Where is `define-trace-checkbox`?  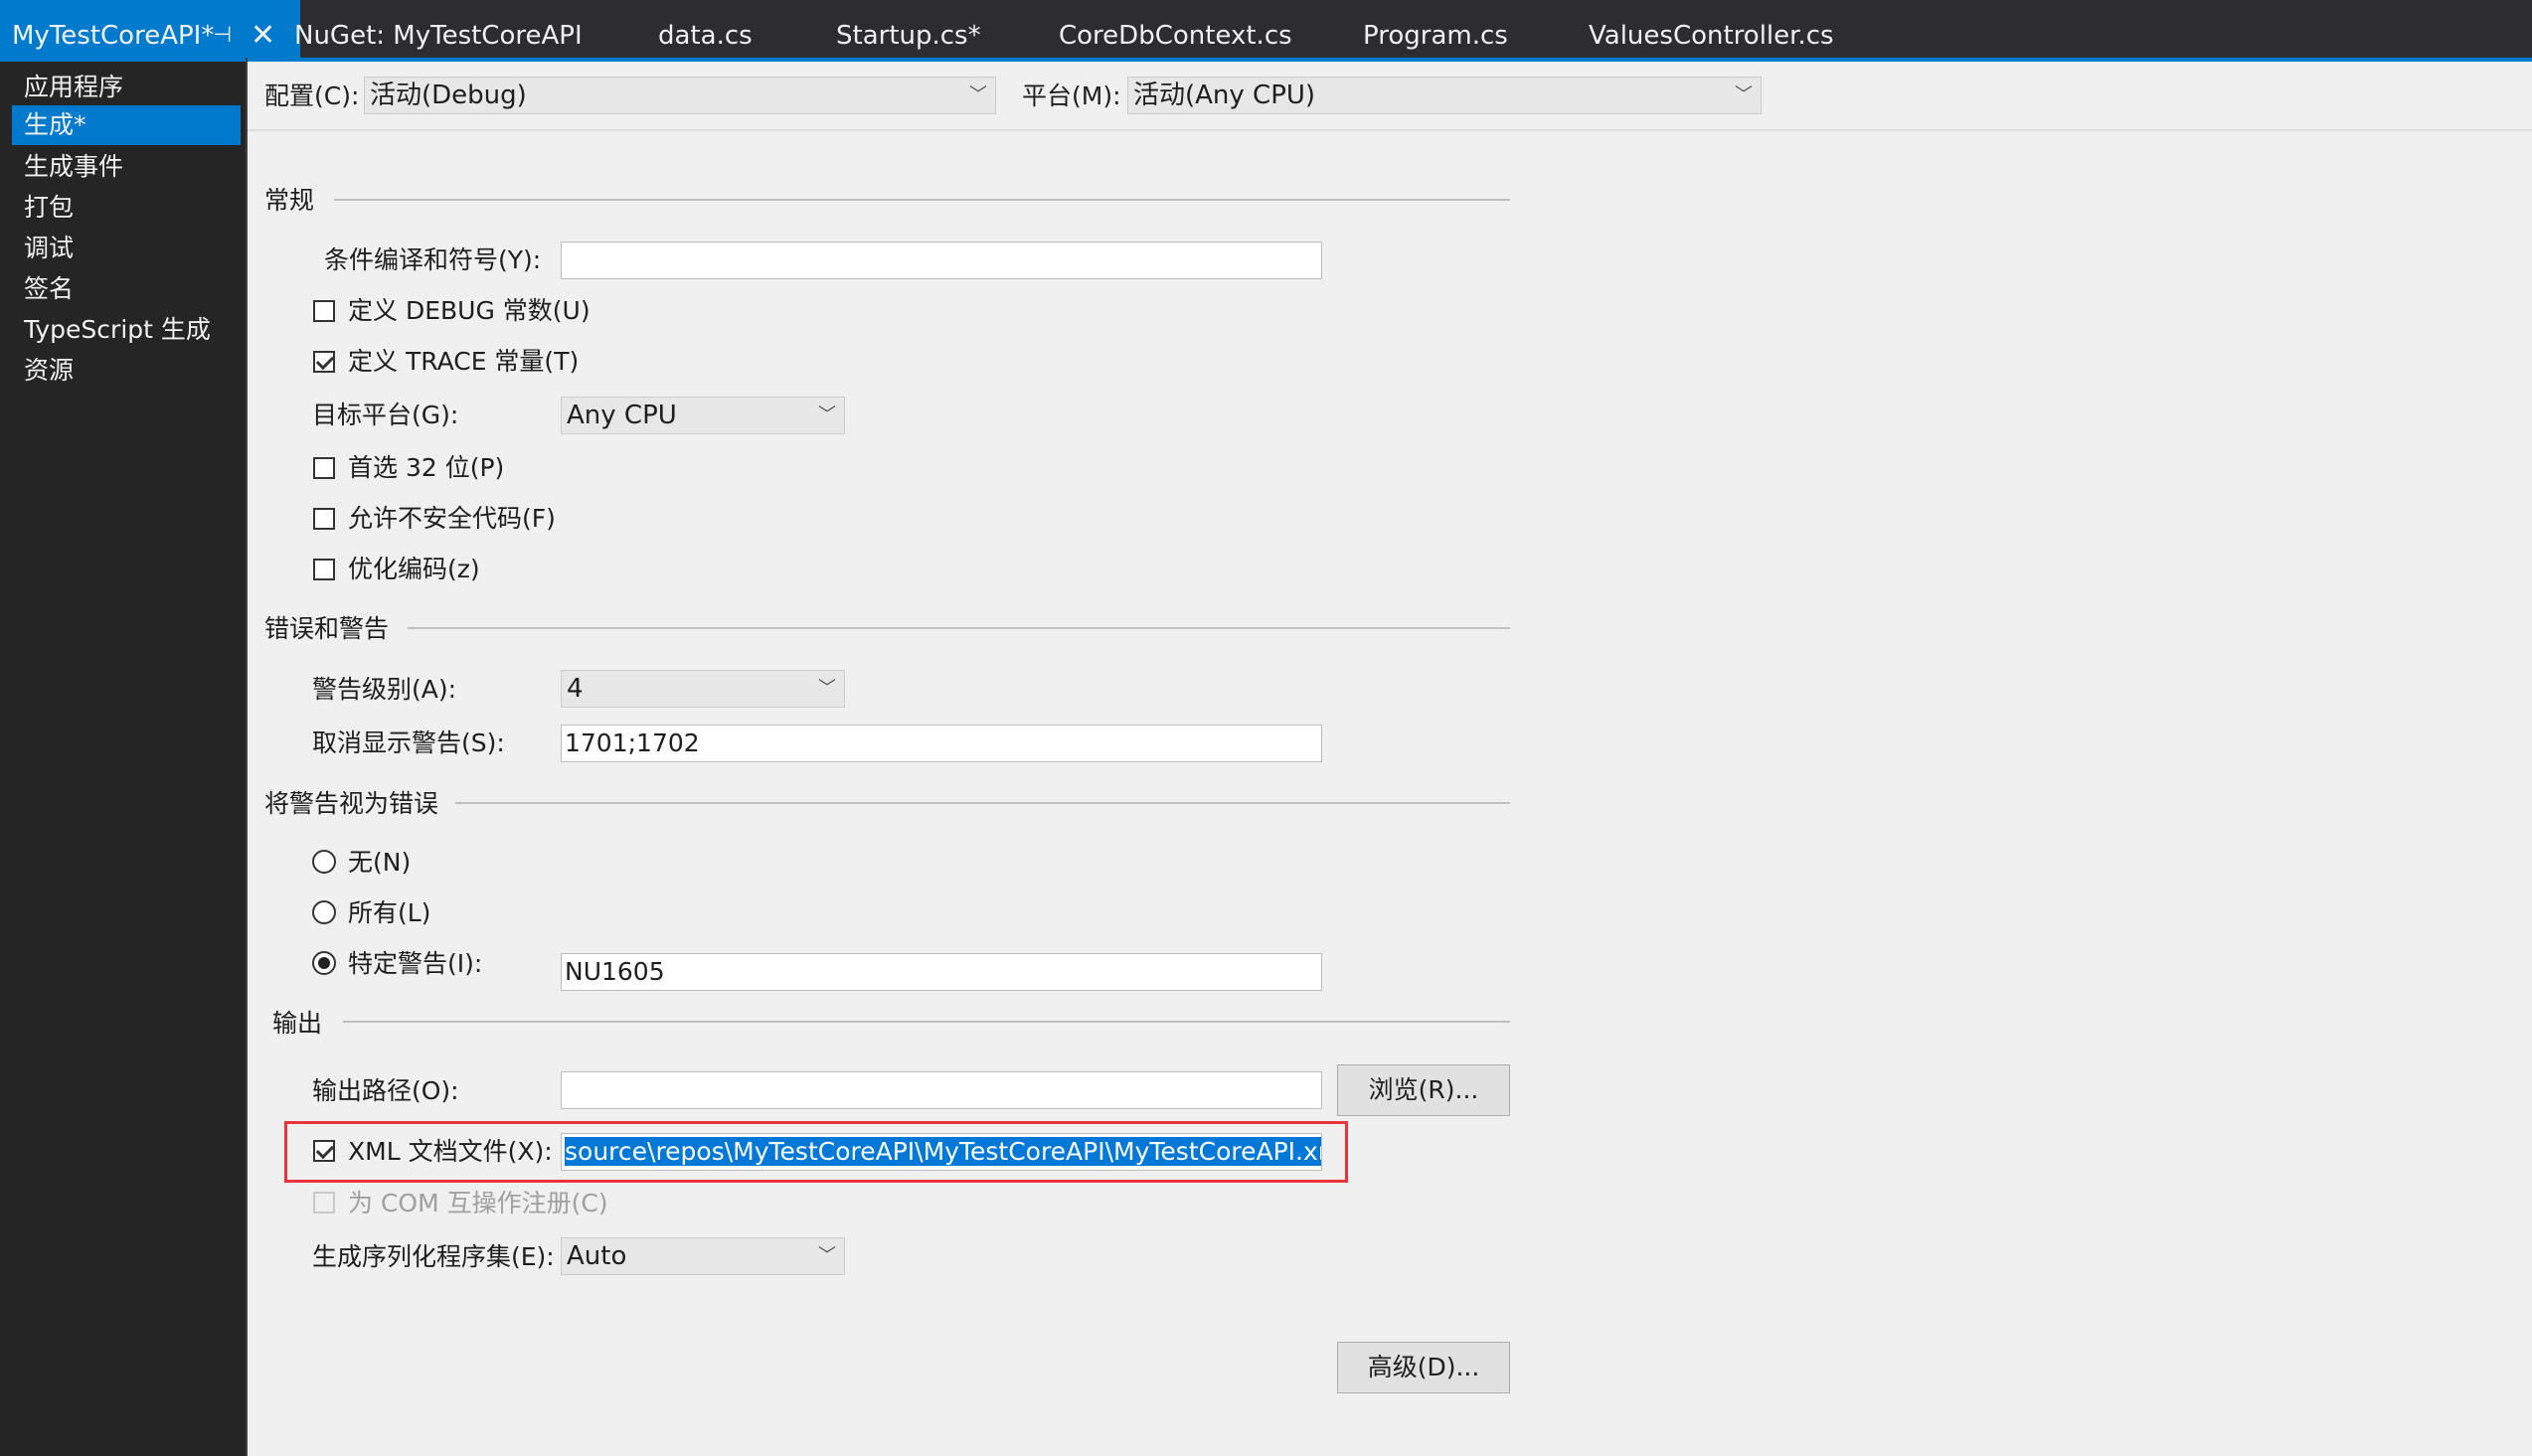 define-trace-checkbox is located at coordinates (324, 362).